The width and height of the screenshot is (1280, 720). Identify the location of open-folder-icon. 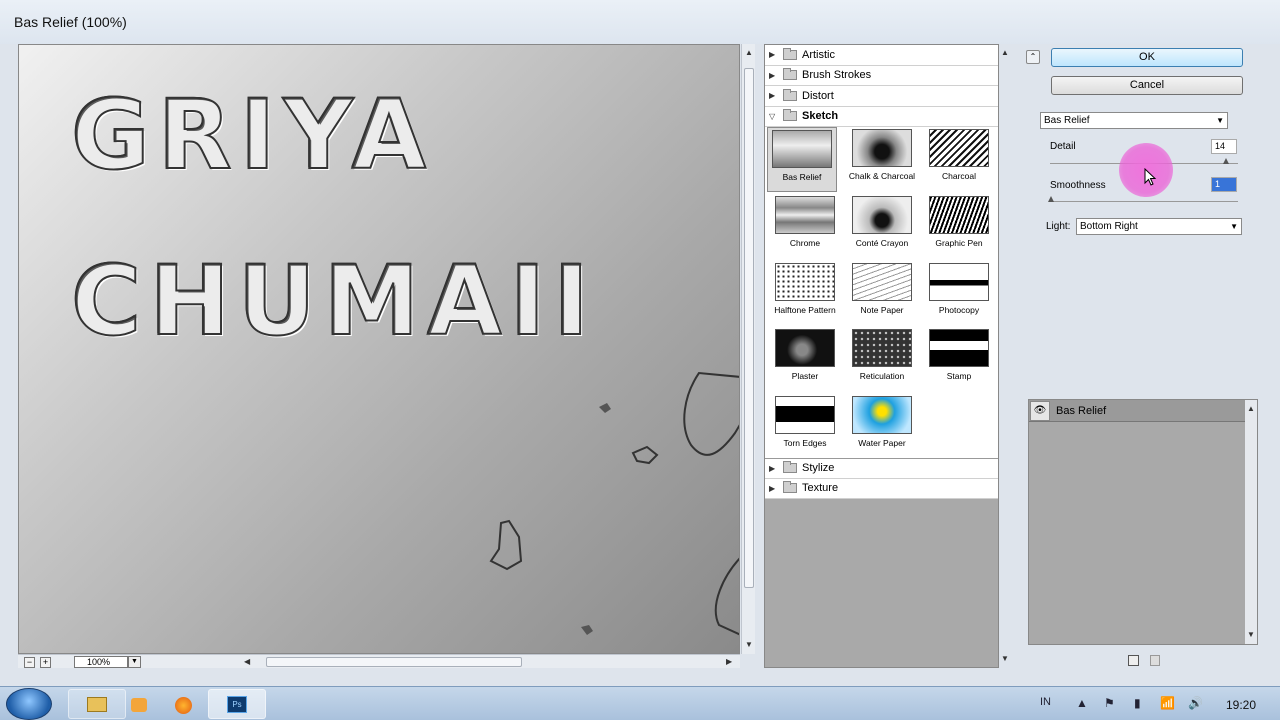
(790, 115).